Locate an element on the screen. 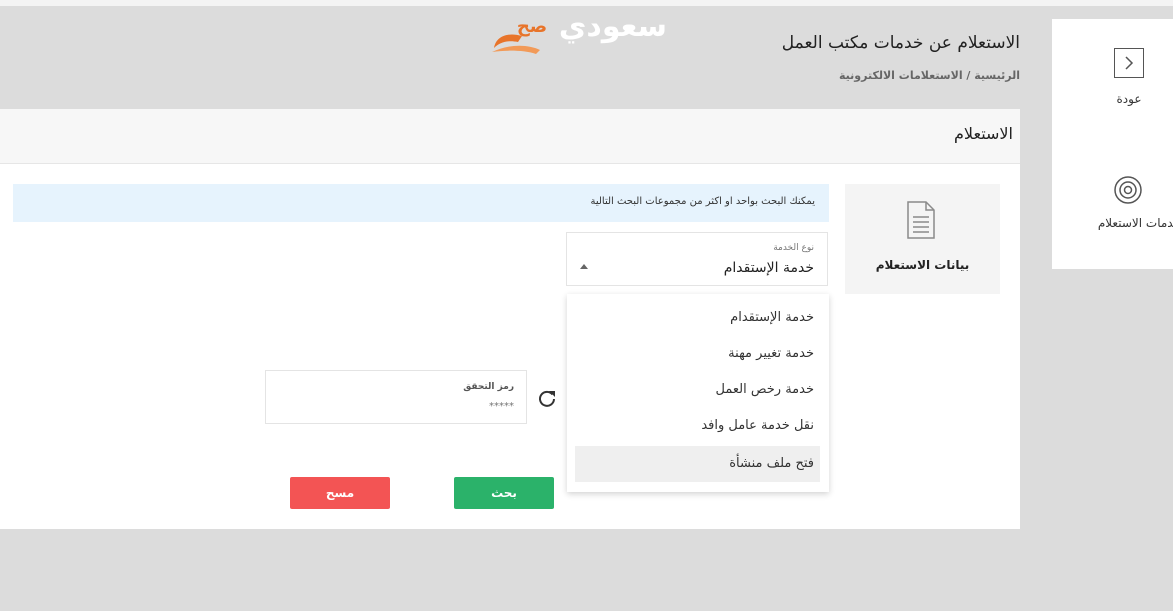  breadcrumb: الرئيسية / الاستعلامات الالكترونية is located at coordinates (929, 75).